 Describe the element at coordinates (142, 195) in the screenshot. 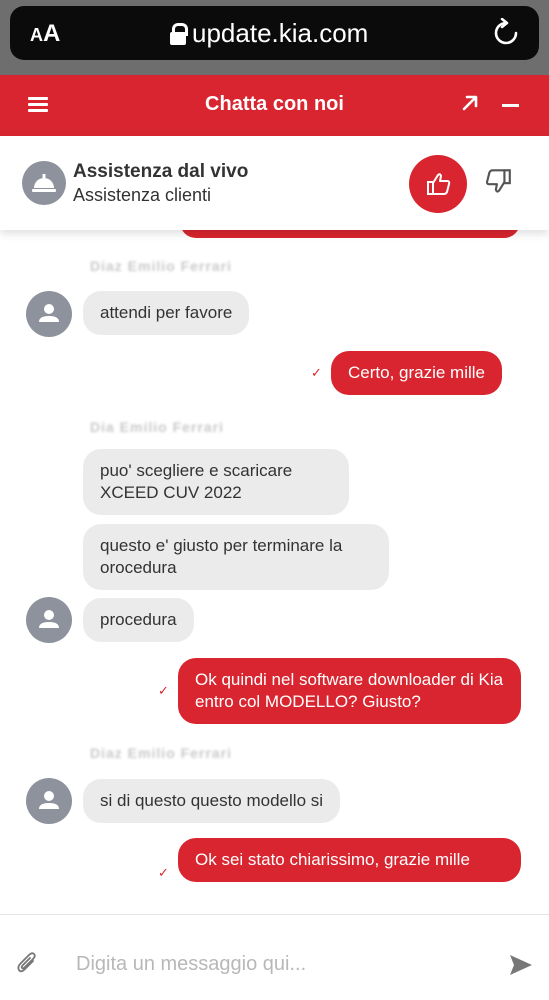

I see `agent-role: Assistenza clienti` at that location.